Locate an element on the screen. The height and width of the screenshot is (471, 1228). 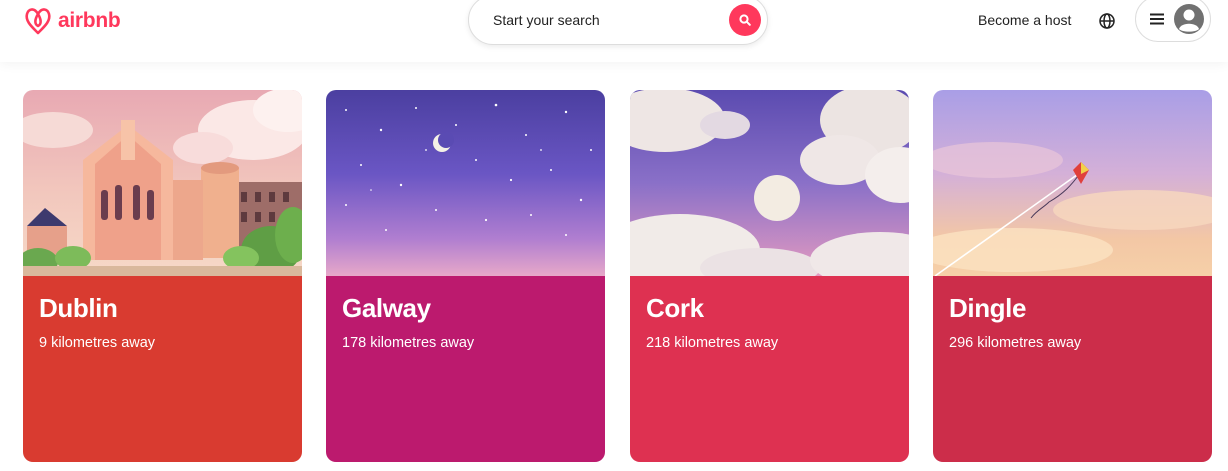
card-title: Galway is located at coordinates (386, 308).